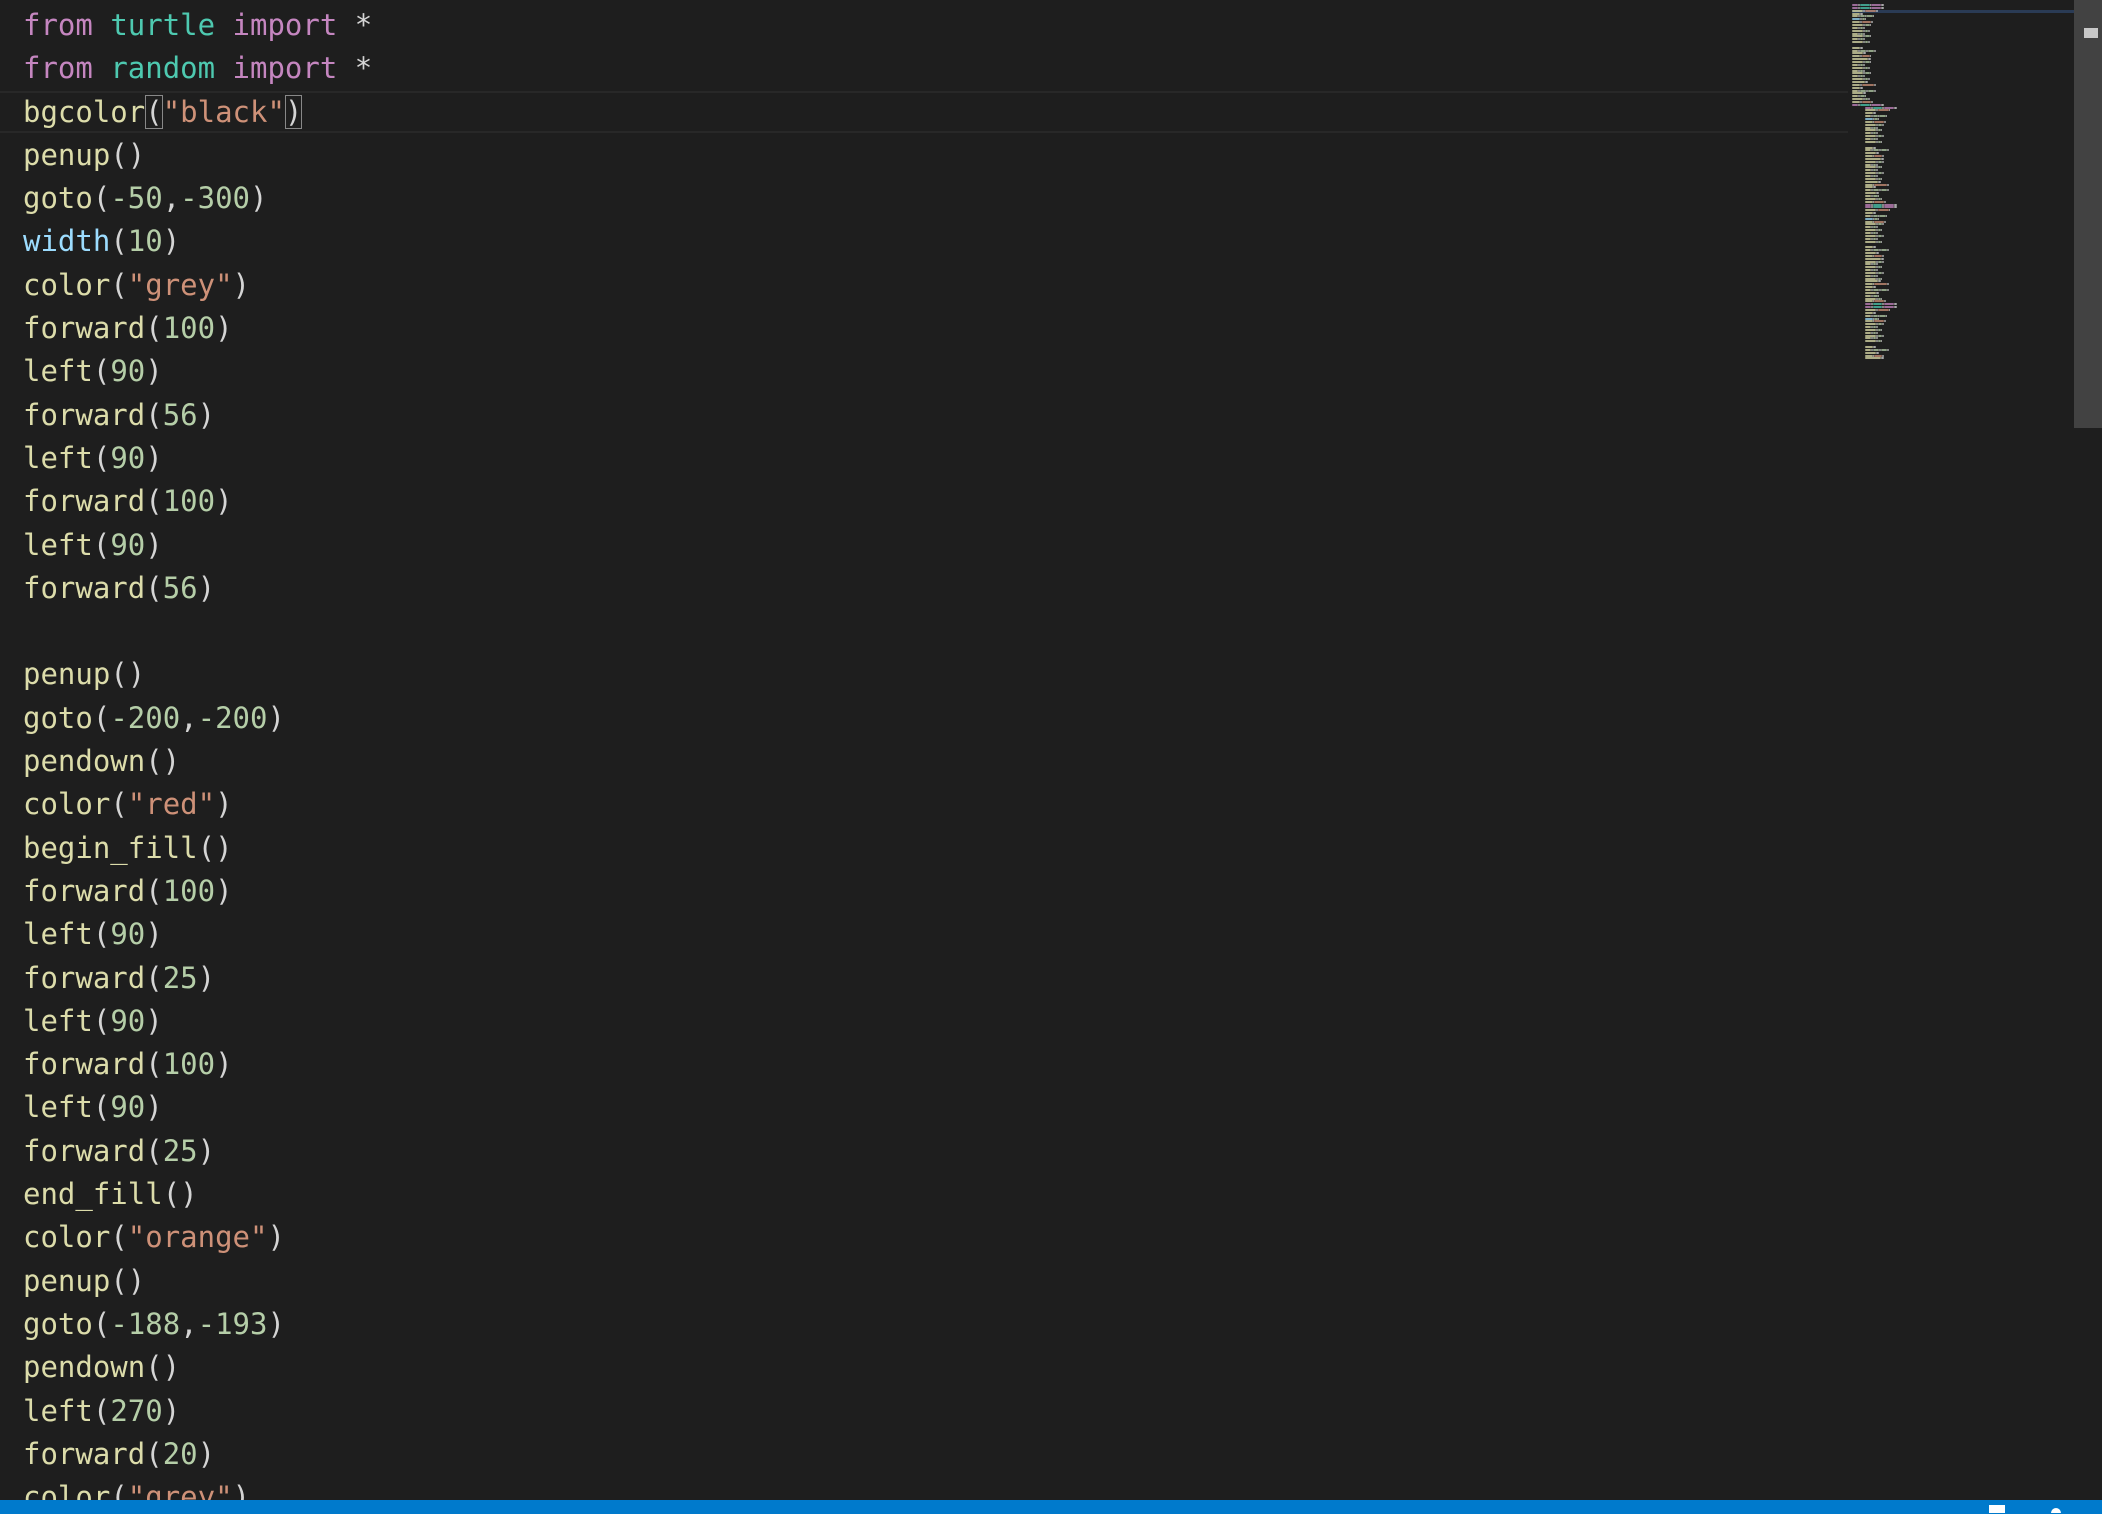 The image size is (2102, 1514). What do you see at coordinates (197, 804) in the screenshot?
I see `code-line: color("red")` at bounding box center [197, 804].